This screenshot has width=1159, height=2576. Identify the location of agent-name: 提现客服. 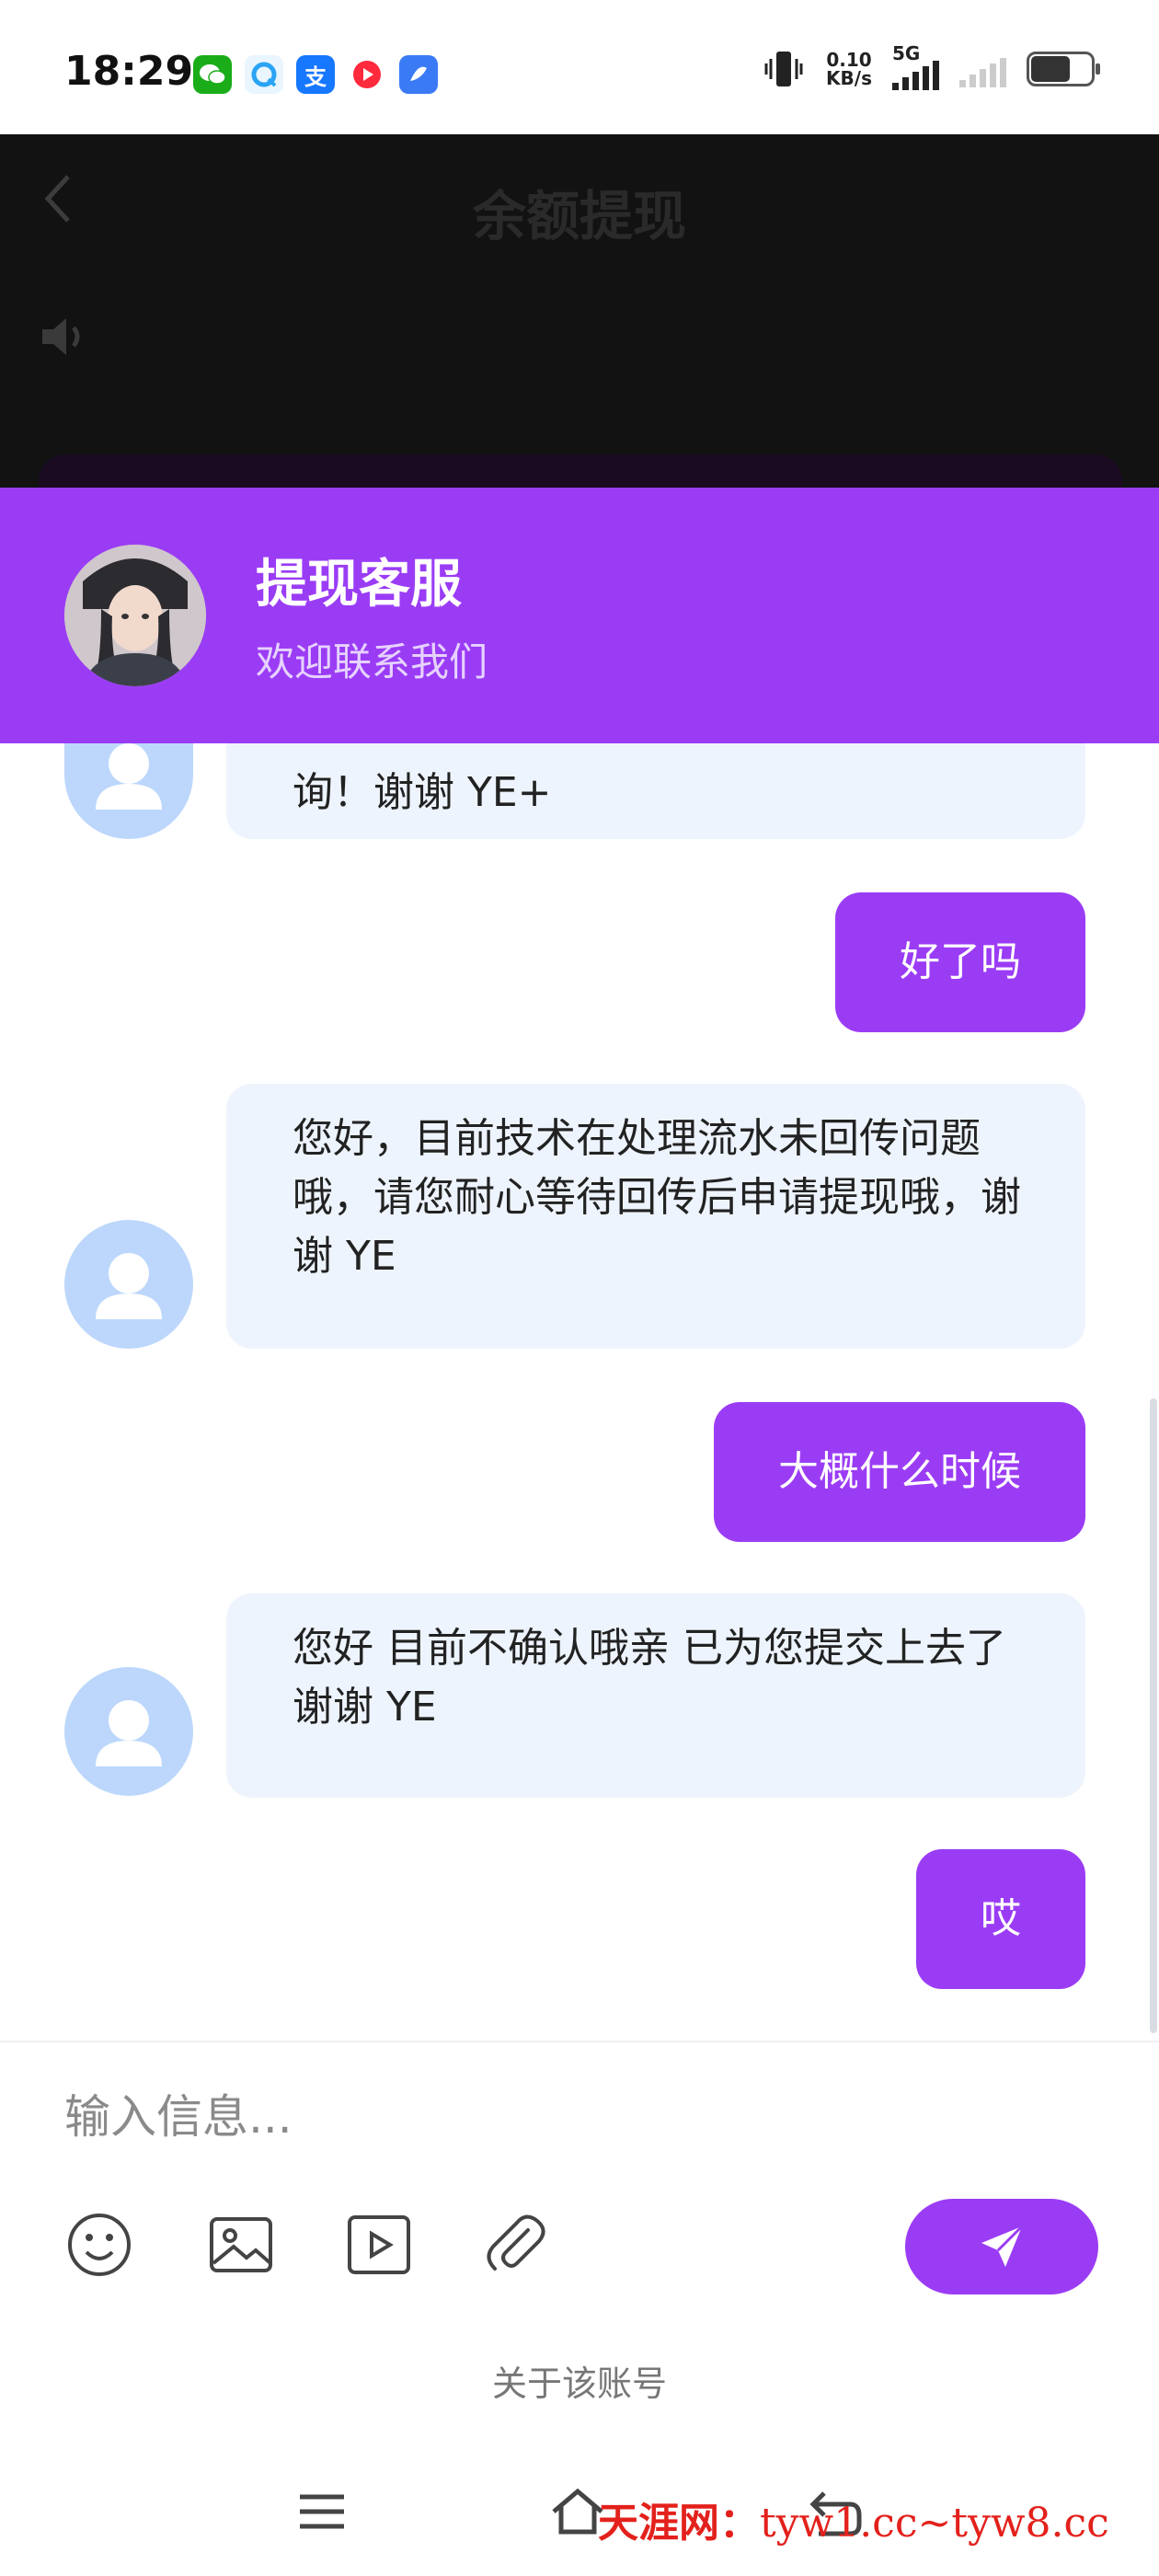
(359, 585).